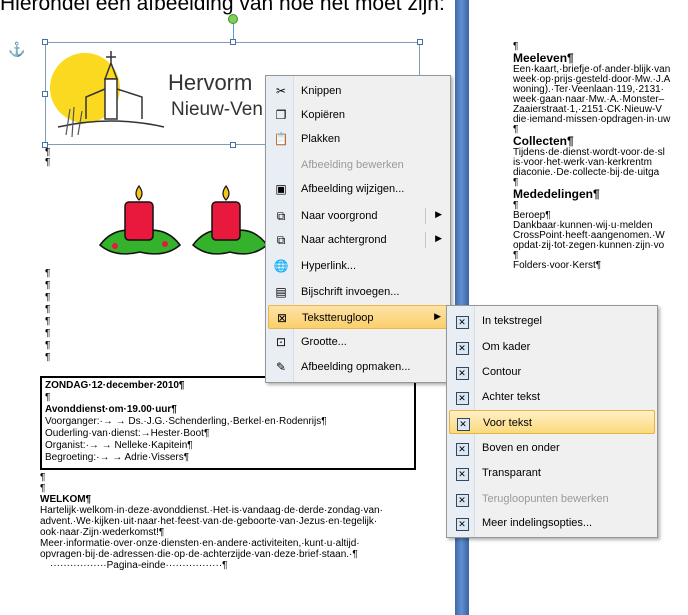  I want to click on menu-item-naar-achtergrond: ⧉ Naar achtergrond ▶, so click(358, 240).